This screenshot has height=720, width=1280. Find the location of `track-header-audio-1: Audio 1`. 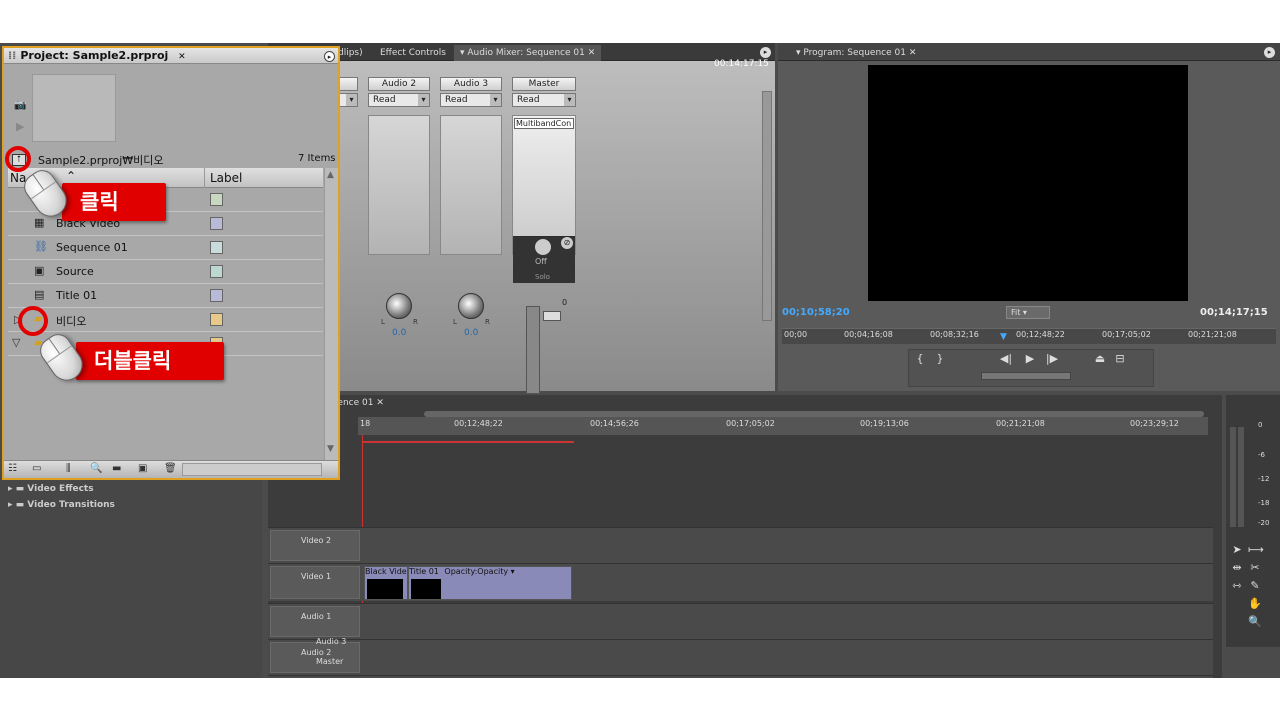

track-header-audio-1: Audio 1 is located at coordinates (315, 621).